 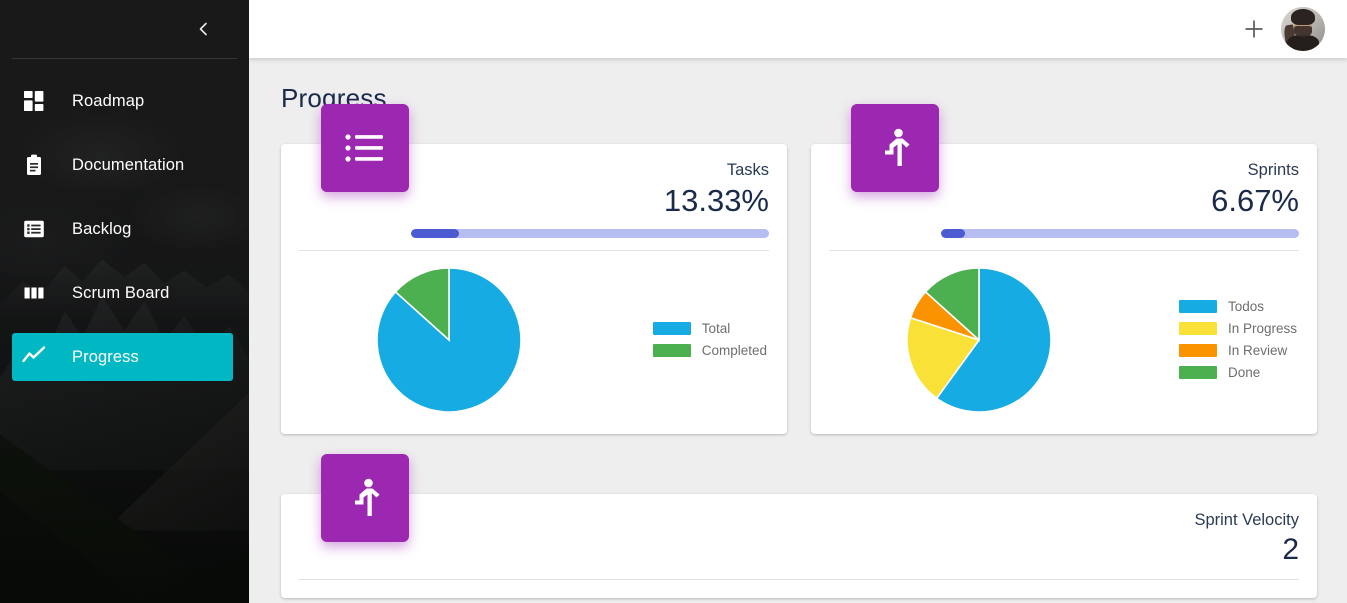 What do you see at coordinates (798, 29) in the screenshot?
I see `top-bar` at bounding box center [798, 29].